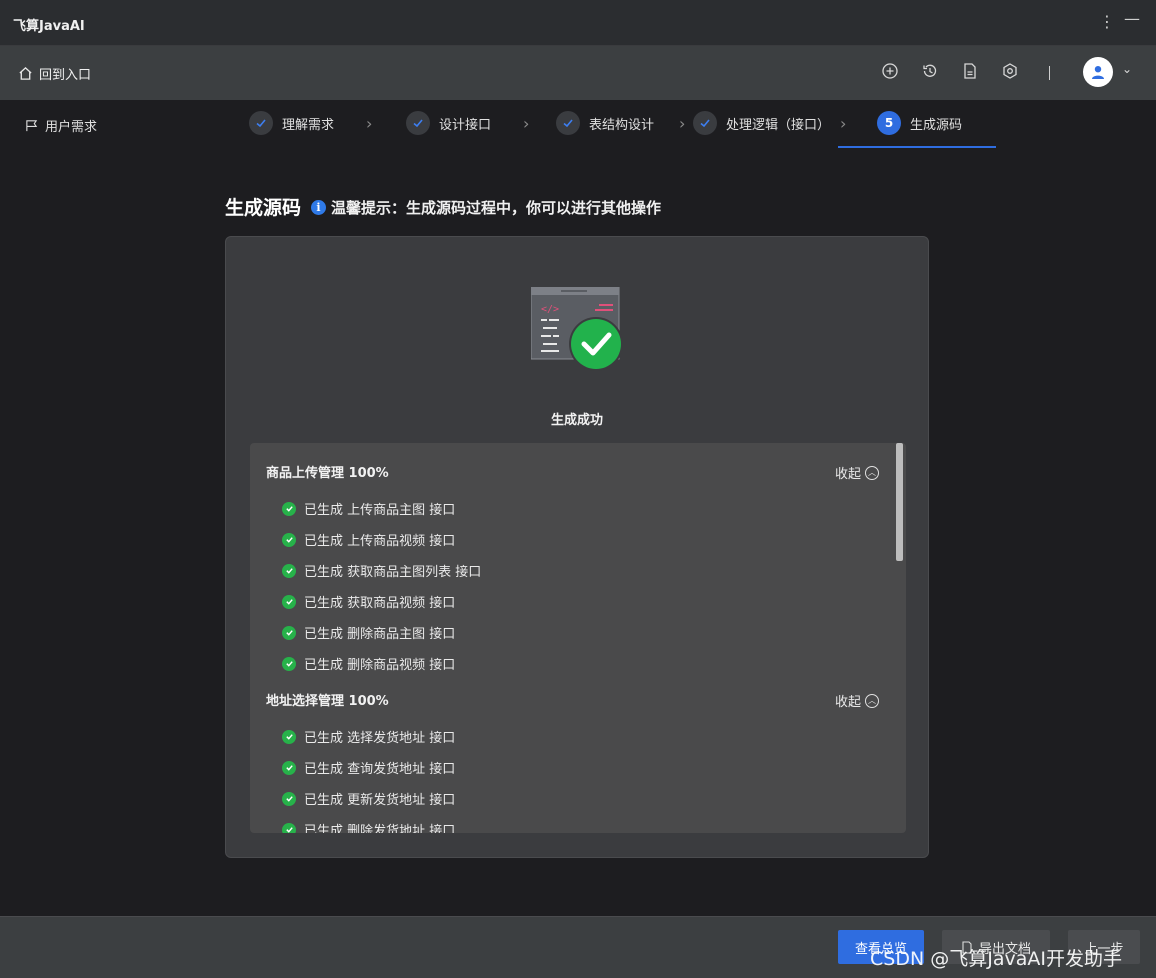  What do you see at coordinates (368, 767) in the screenshot?
I see `list-item: 已生成 查询发货地址 接口` at bounding box center [368, 767].